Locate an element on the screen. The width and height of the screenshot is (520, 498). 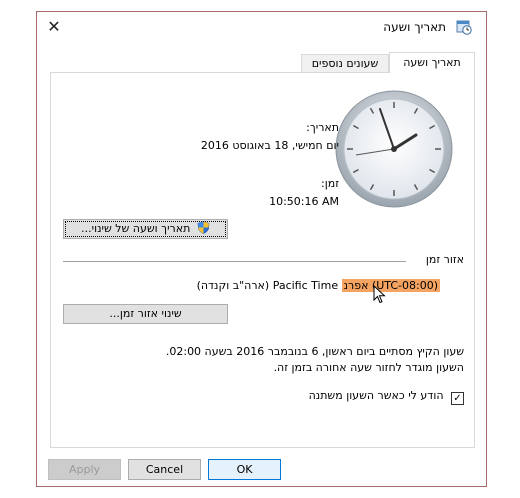
analog-clock is located at coordinates (394, 149).